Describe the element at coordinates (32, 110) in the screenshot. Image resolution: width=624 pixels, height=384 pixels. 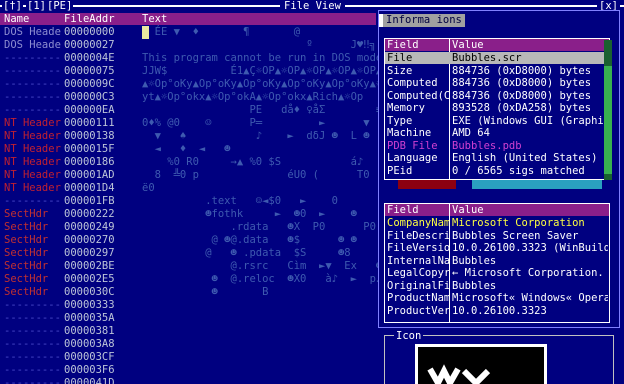
I see `row-name: ---------` at that location.